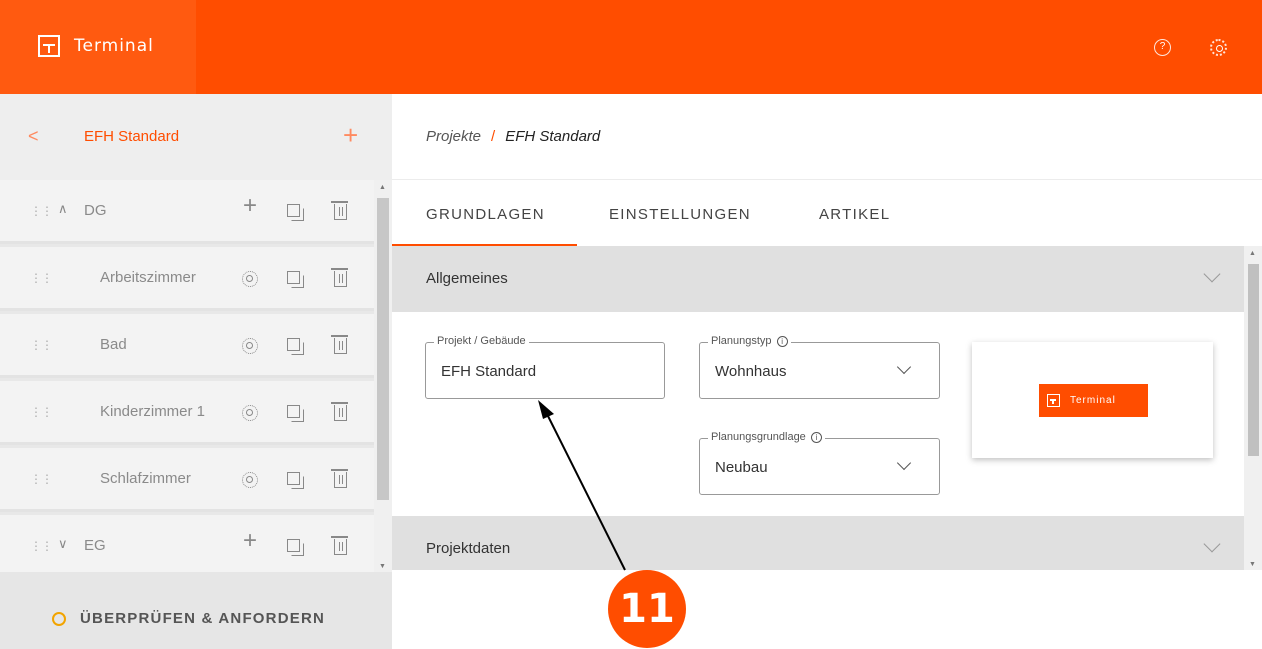 The image size is (1262, 649). I want to click on list-item-room: ⋮⋮ Arbeitszimmer, so click(187, 279).